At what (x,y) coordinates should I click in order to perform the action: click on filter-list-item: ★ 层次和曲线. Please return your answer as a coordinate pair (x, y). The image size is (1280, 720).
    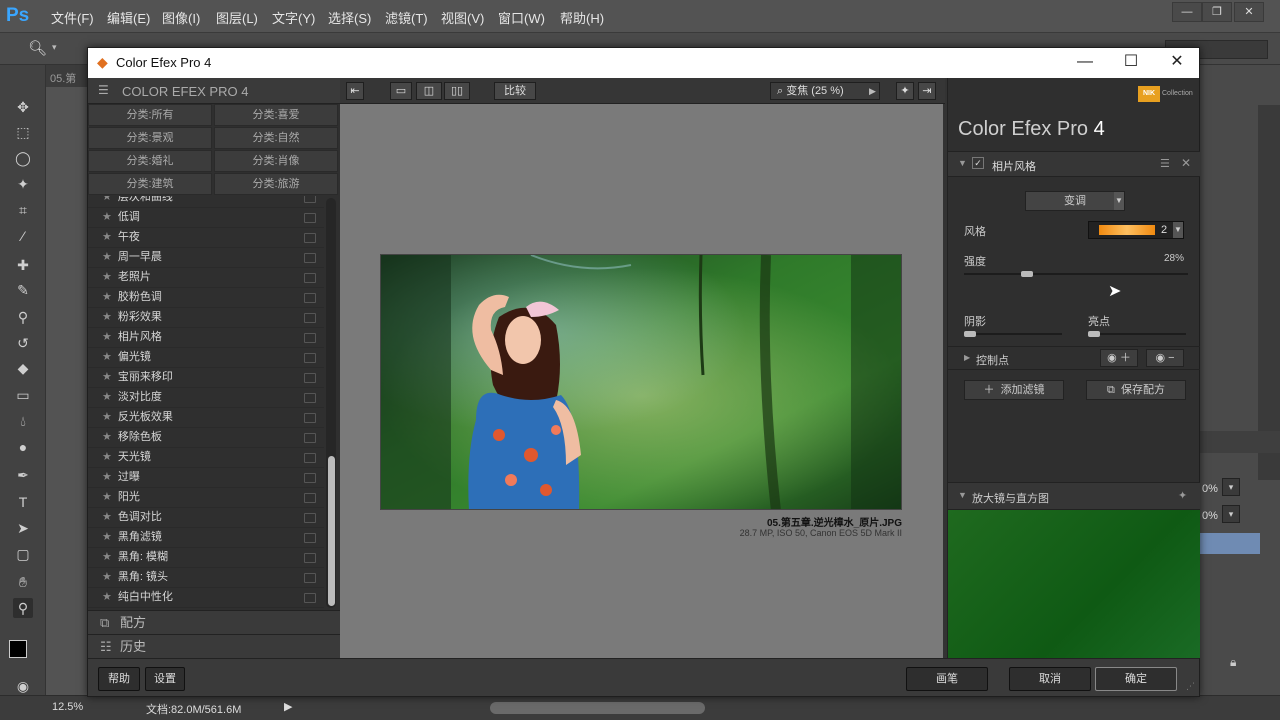
    Looking at the image, I should click on (206, 202).